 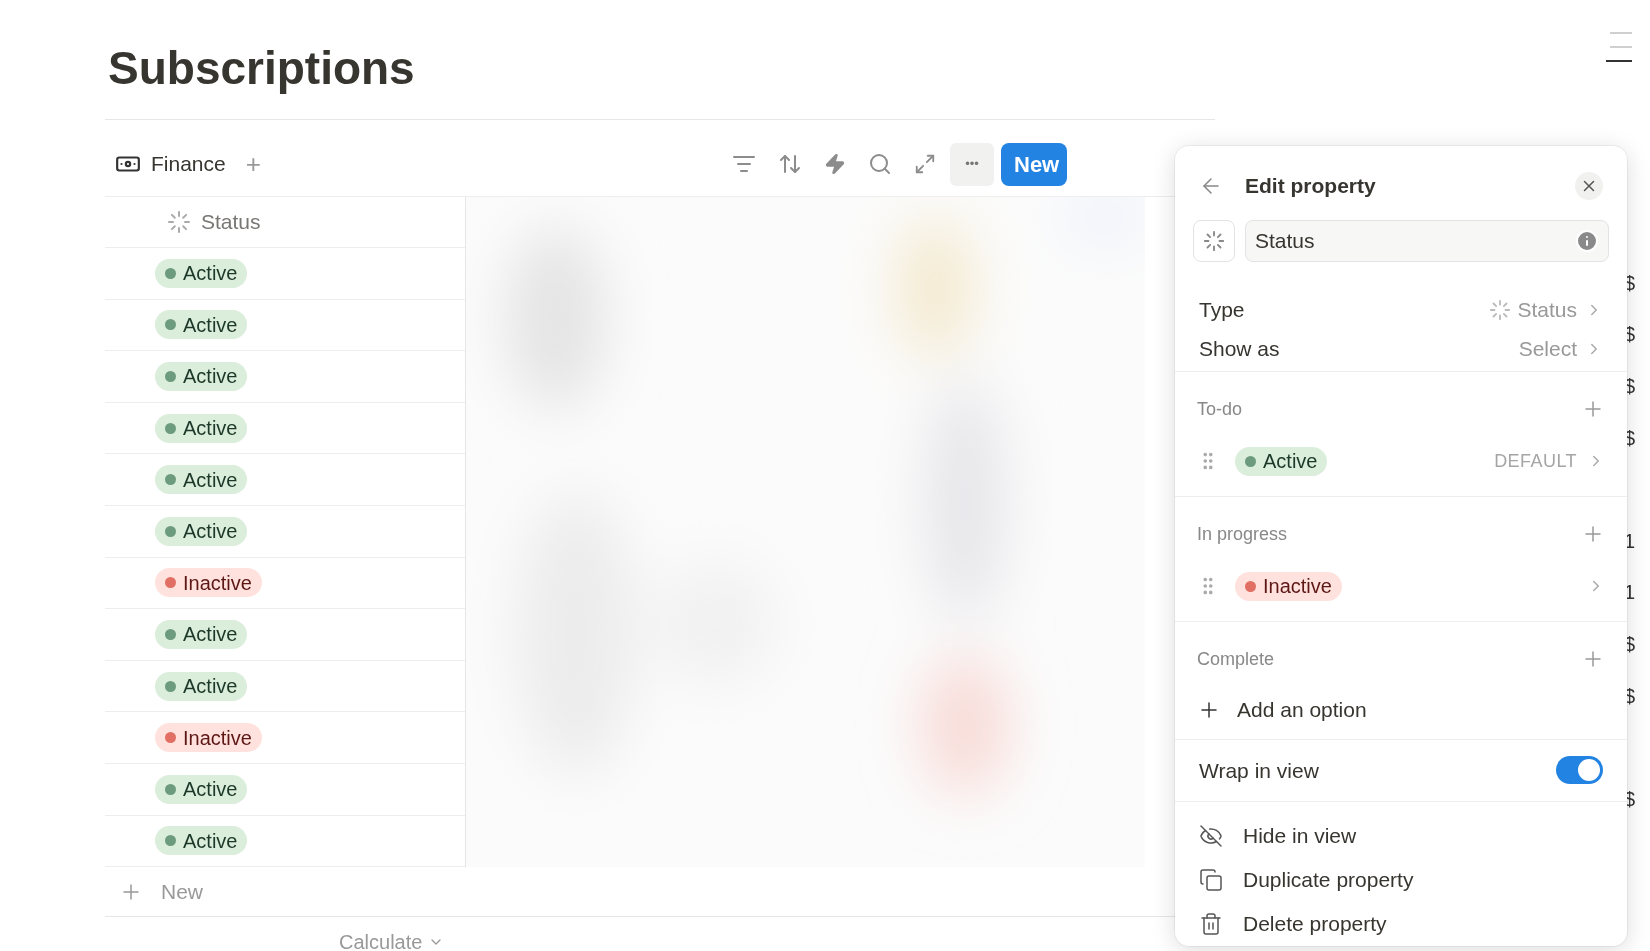 What do you see at coordinates (1259, 770) in the screenshot?
I see `wrap-label: Wrap in view` at bounding box center [1259, 770].